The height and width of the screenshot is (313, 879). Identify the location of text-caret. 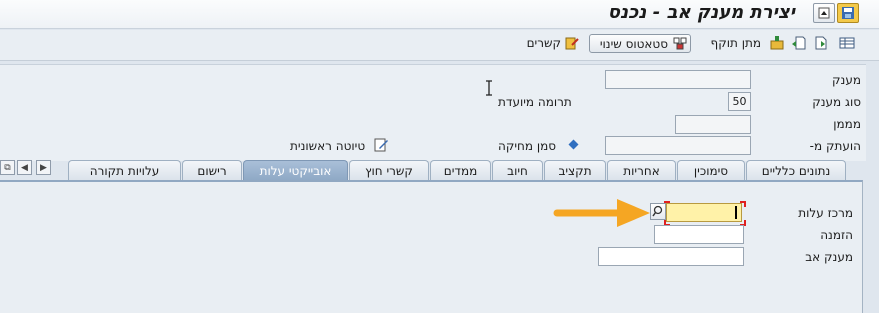
(736, 212).